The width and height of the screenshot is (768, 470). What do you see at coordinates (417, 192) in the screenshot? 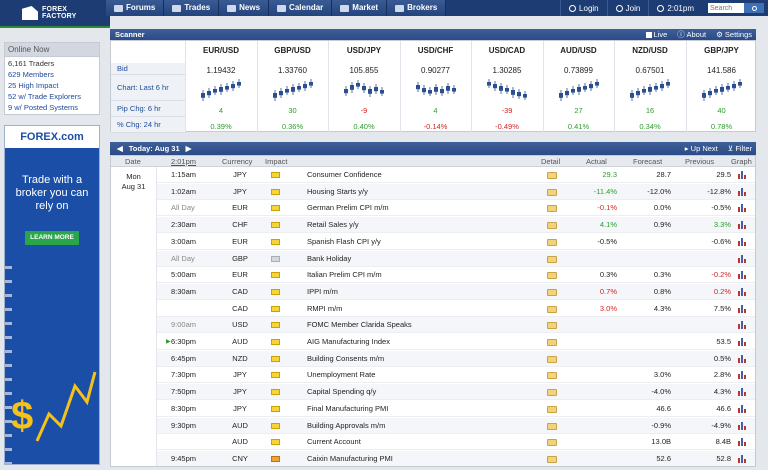
I see `event-name: Housing Starts y/y` at bounding box center [417, 192].